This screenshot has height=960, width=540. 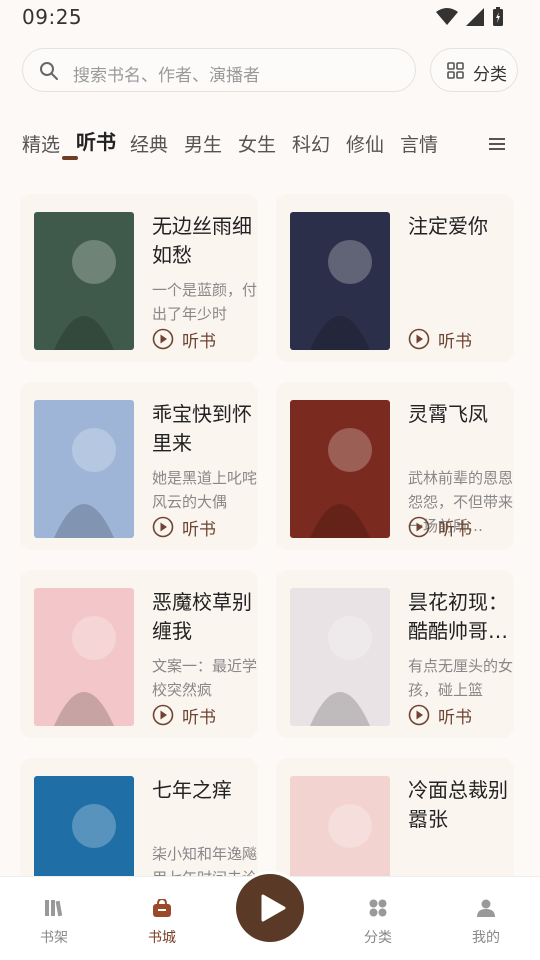 What do you see at coordinates (139, 654) in the screenshot?
I see `book-card: 恶魔校草别缠我文案一：最近学校突然疯听书` at bounding box center [139, 654].